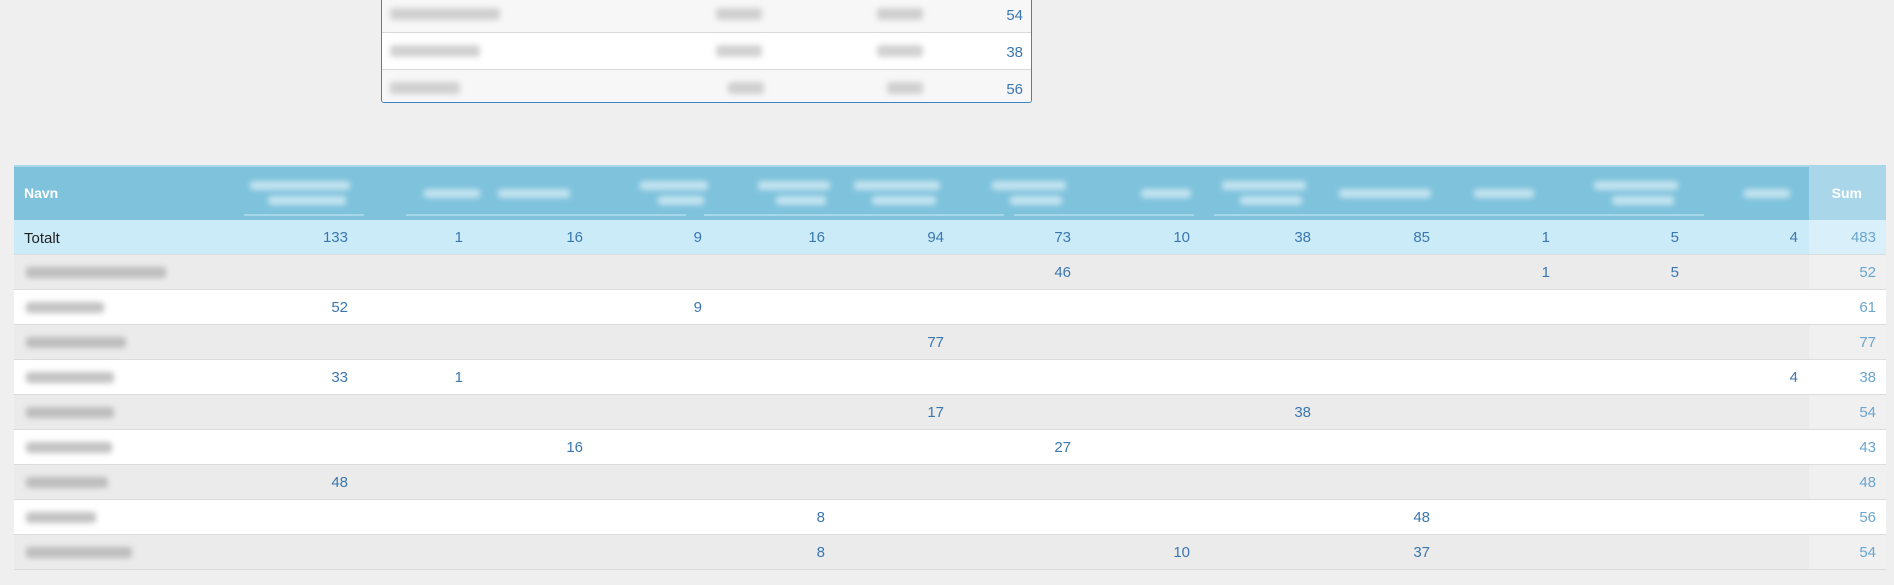 This screenshot has width=1894, height=585. What do you see at coordinates (914, 342) in the screenshot?
I see `value-cell: 77` at bounding box center [914, 342].